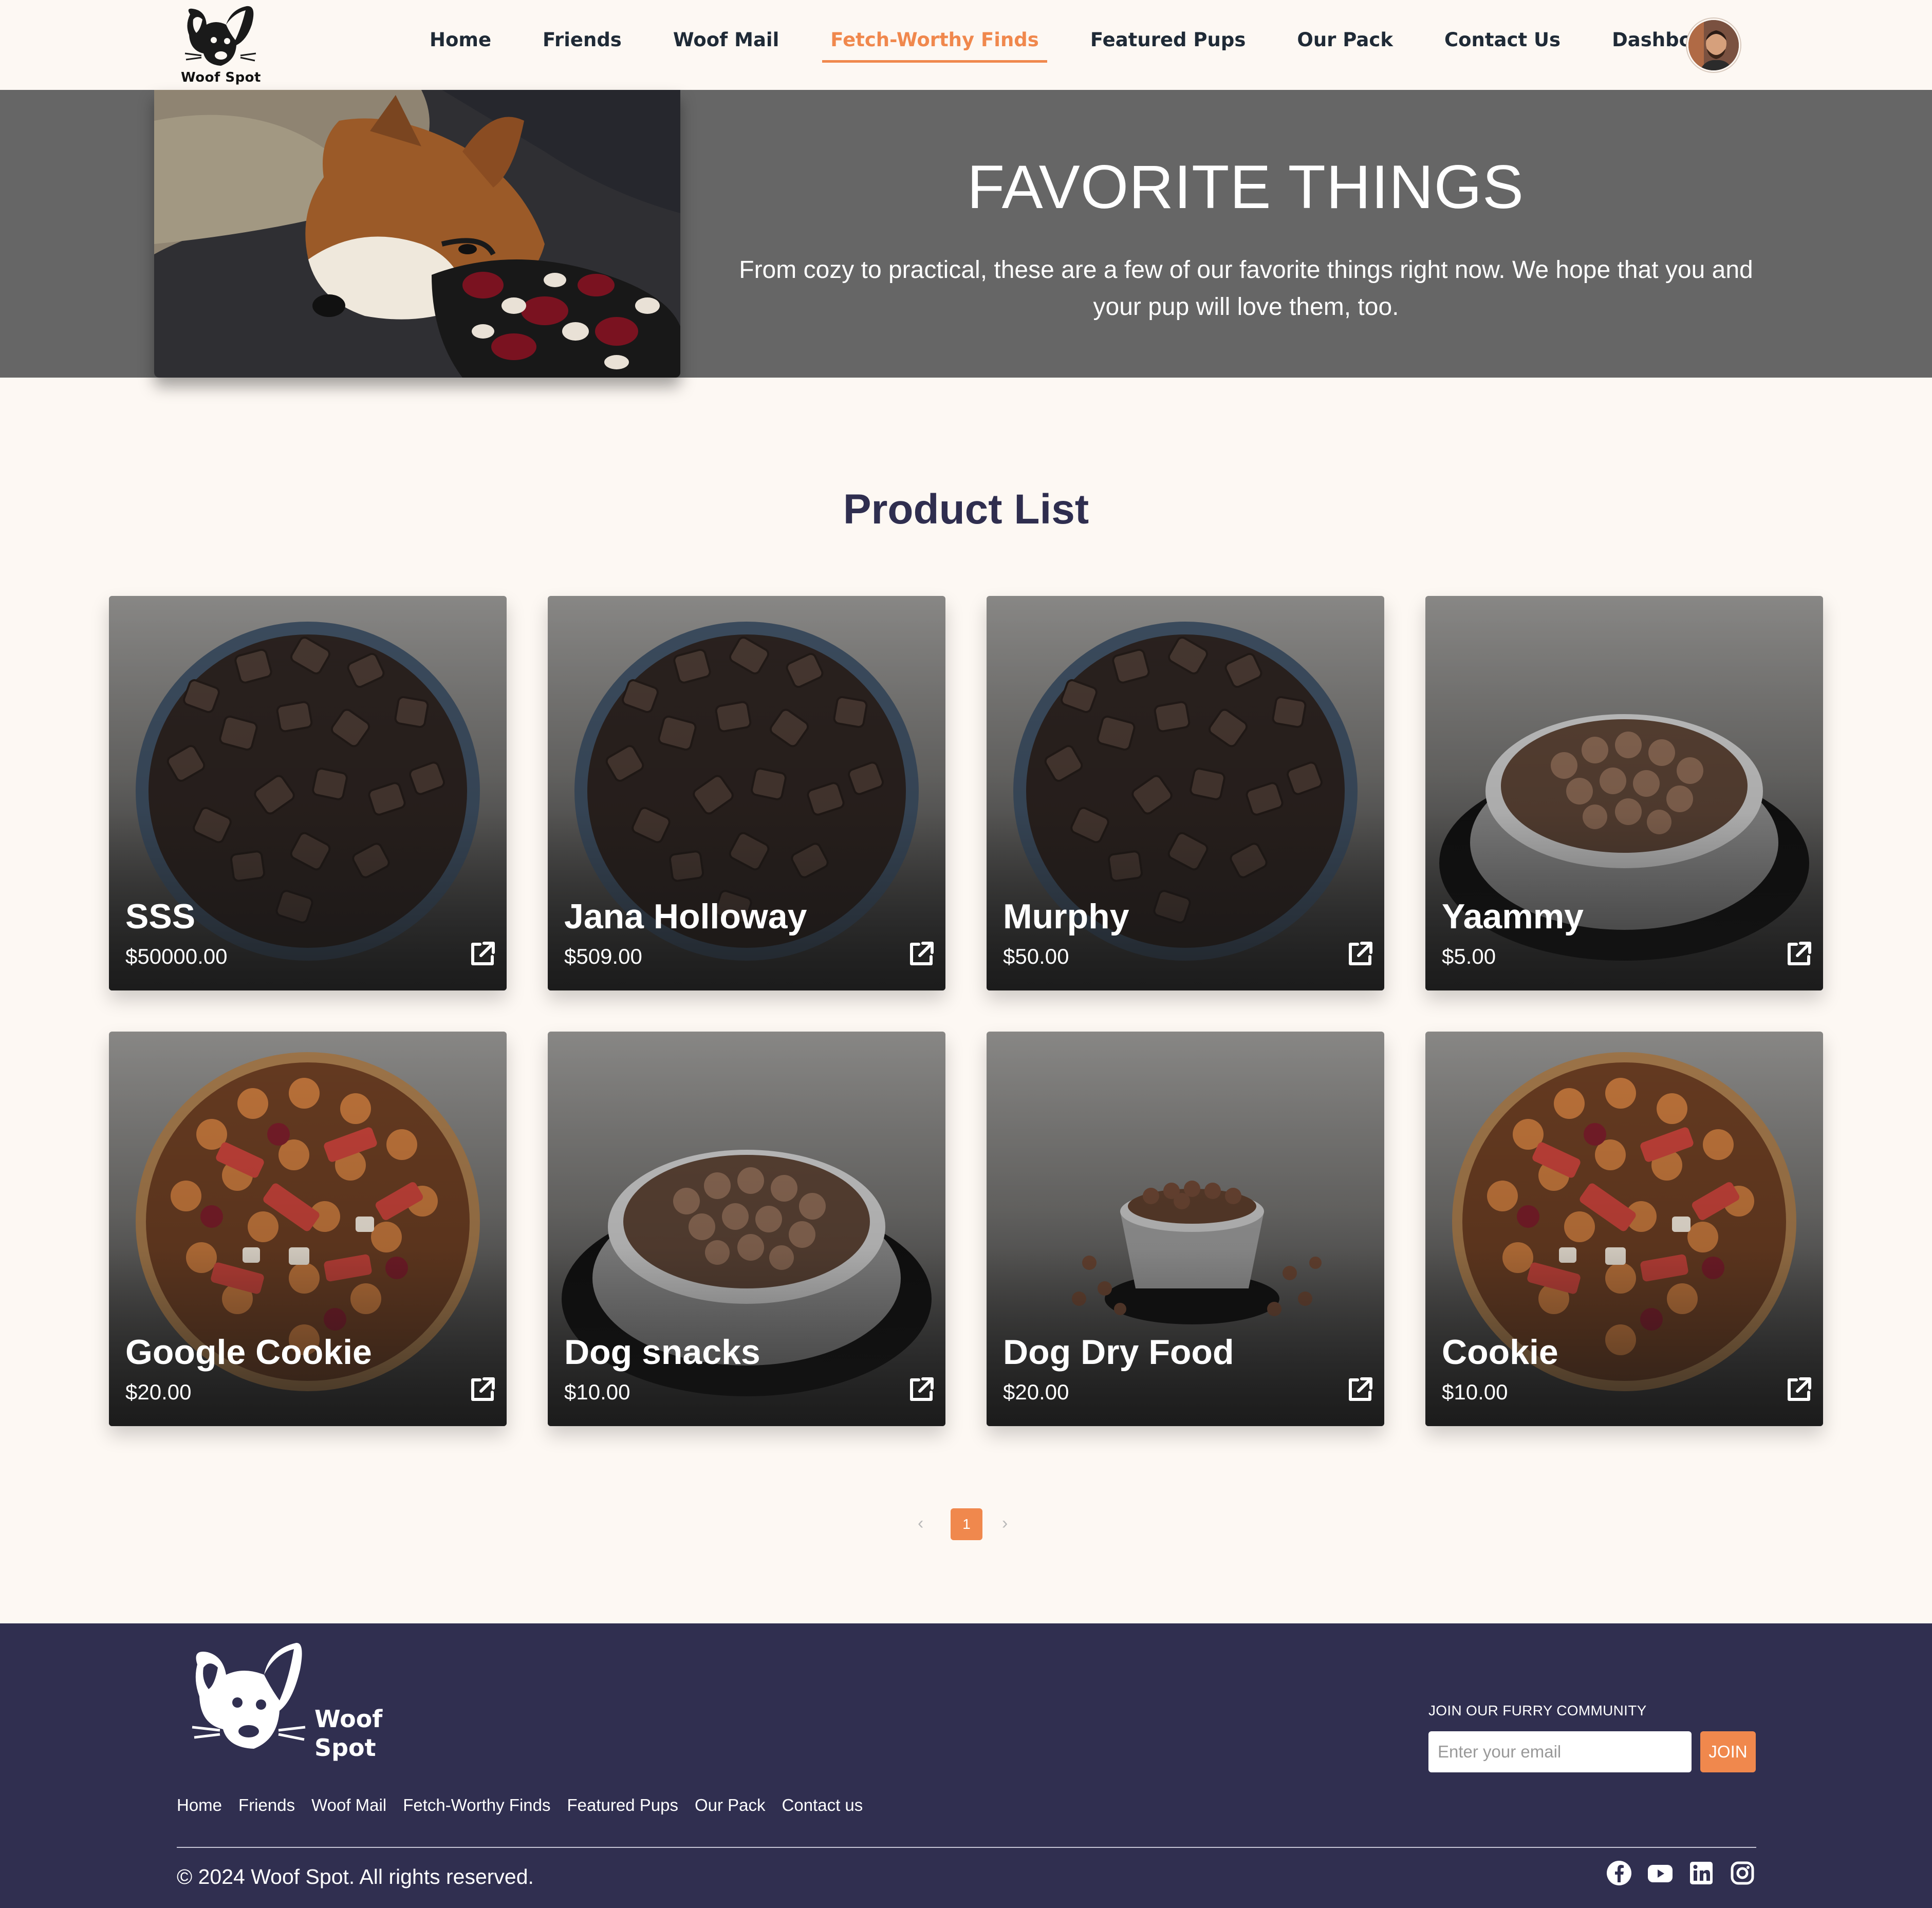  Describe the element at coordinates (161, 916) in the screenshot. I see `product-name: SSS` at that location.